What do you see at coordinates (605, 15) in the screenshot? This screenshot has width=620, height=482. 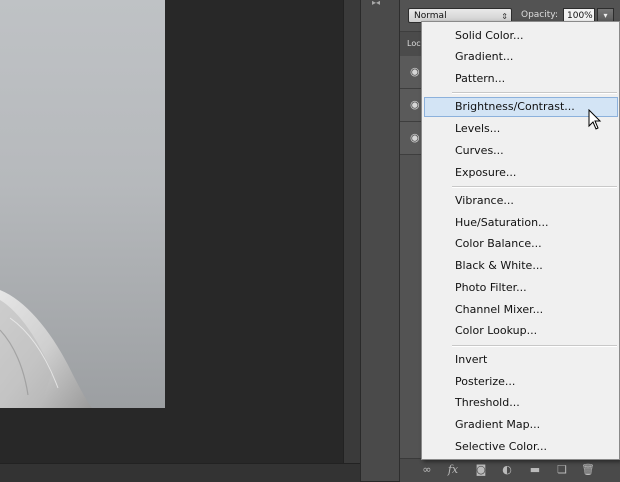 I see `chevron-down-icon: ▾` at bounding box center [605, 15].